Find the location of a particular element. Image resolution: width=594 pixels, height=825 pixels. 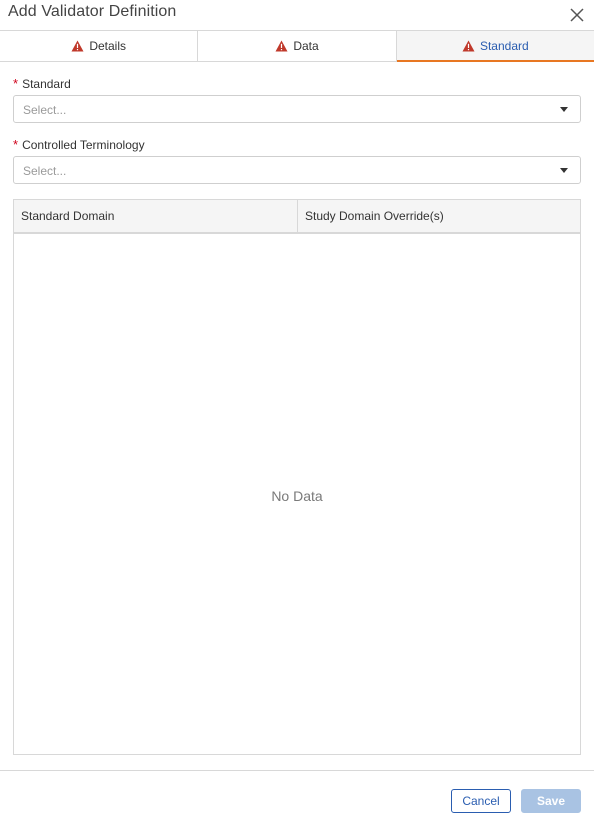

tab-standard-label: Standard is located at coordinates (504, 46).